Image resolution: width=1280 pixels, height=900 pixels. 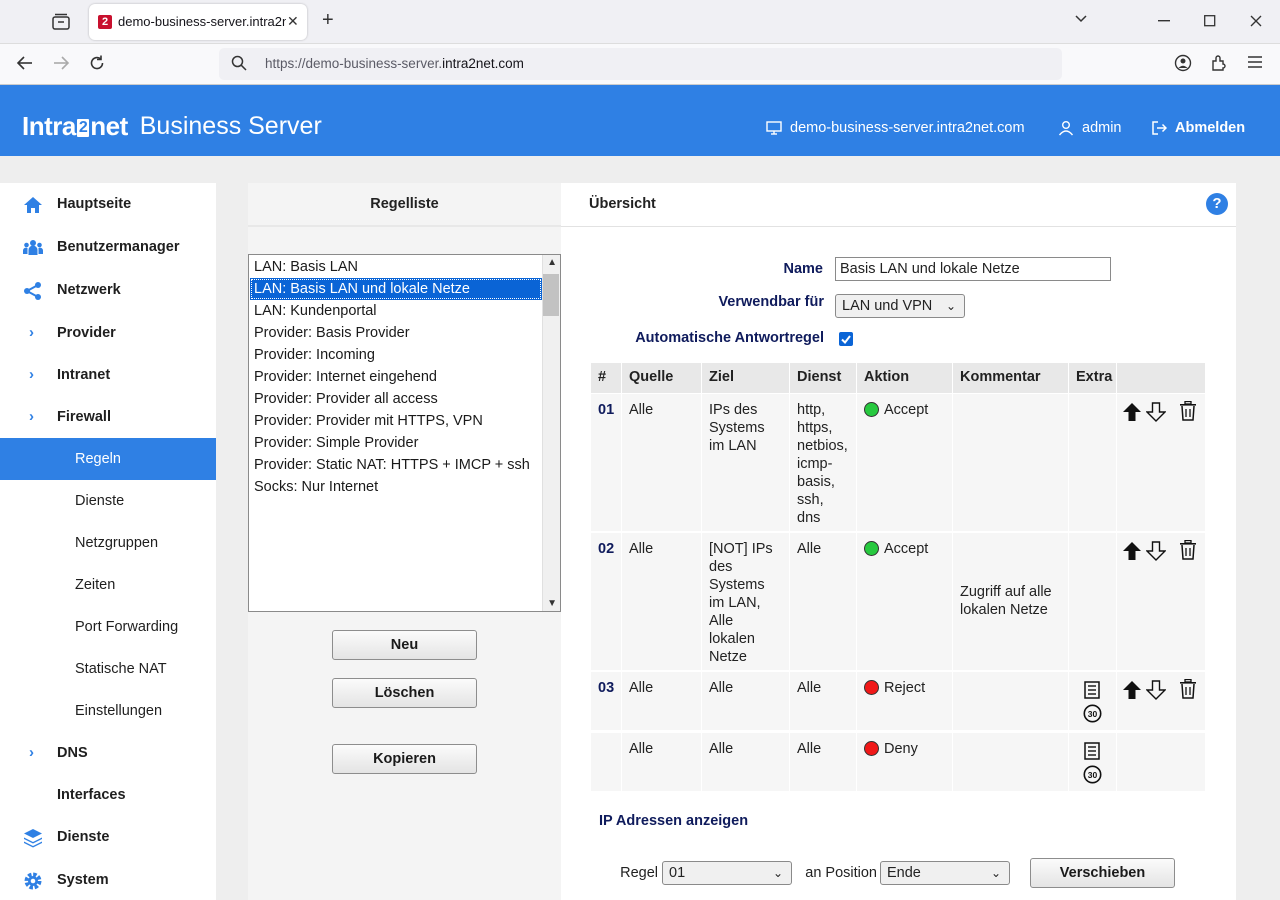 I want to click on sidebar-item-dns: › DNS, so click(x=108, y=753).